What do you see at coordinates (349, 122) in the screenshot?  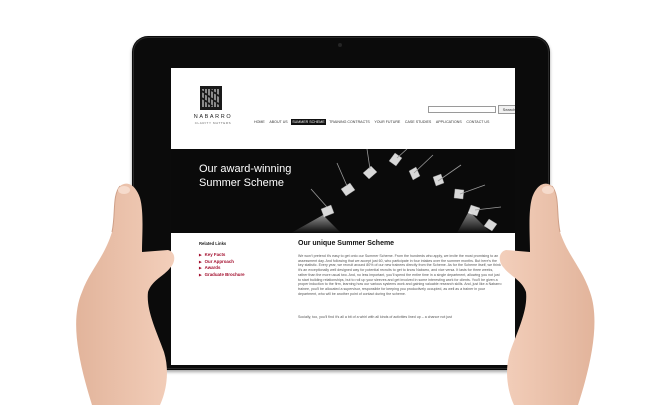 I see `nav-training-contracts: TRAINING CONTRACTS` at bounding box center [349, 122].